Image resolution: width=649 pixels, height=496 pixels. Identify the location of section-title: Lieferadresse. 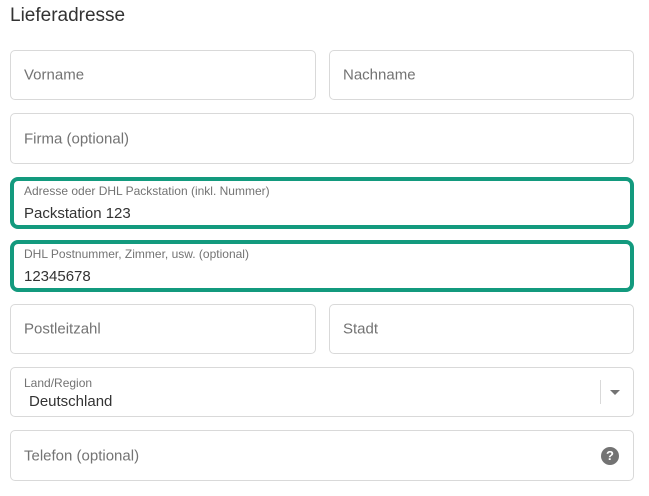
(68, 15).